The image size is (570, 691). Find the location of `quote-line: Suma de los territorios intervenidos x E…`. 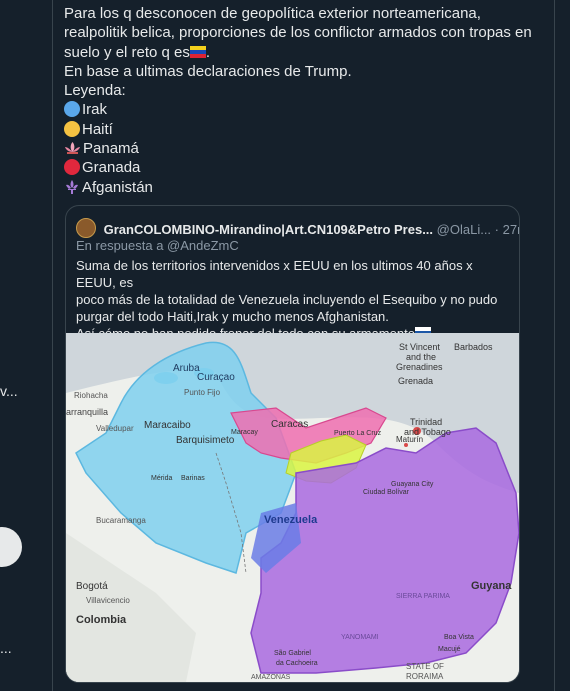

quote-line: Suma de los territorios intervenidos x E… is located at coordinates (274, 274).